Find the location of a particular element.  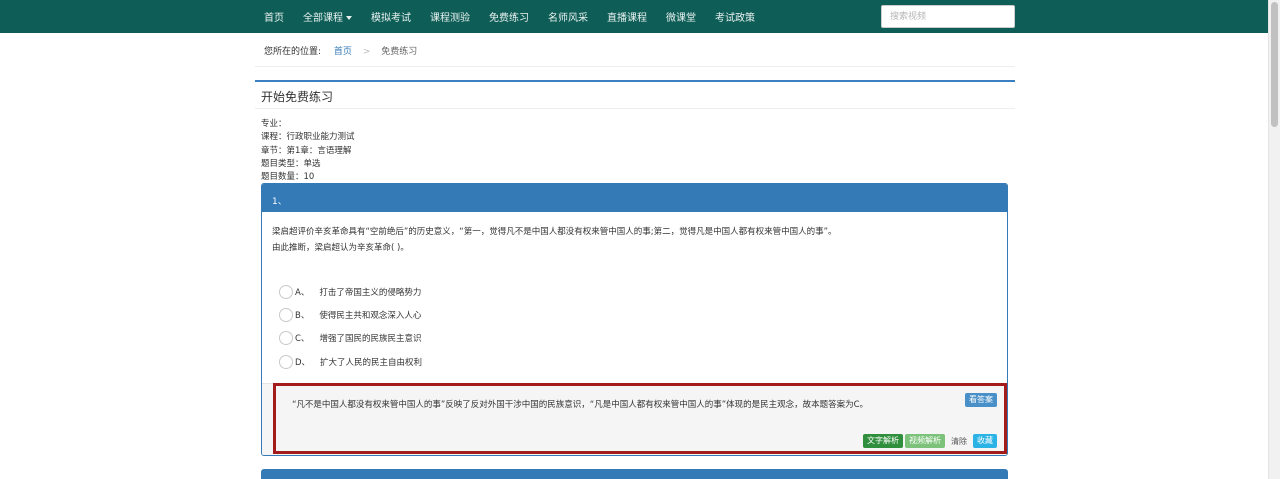

nav-item-live-courses: 直播课程 is located at coordinates (627, 16).